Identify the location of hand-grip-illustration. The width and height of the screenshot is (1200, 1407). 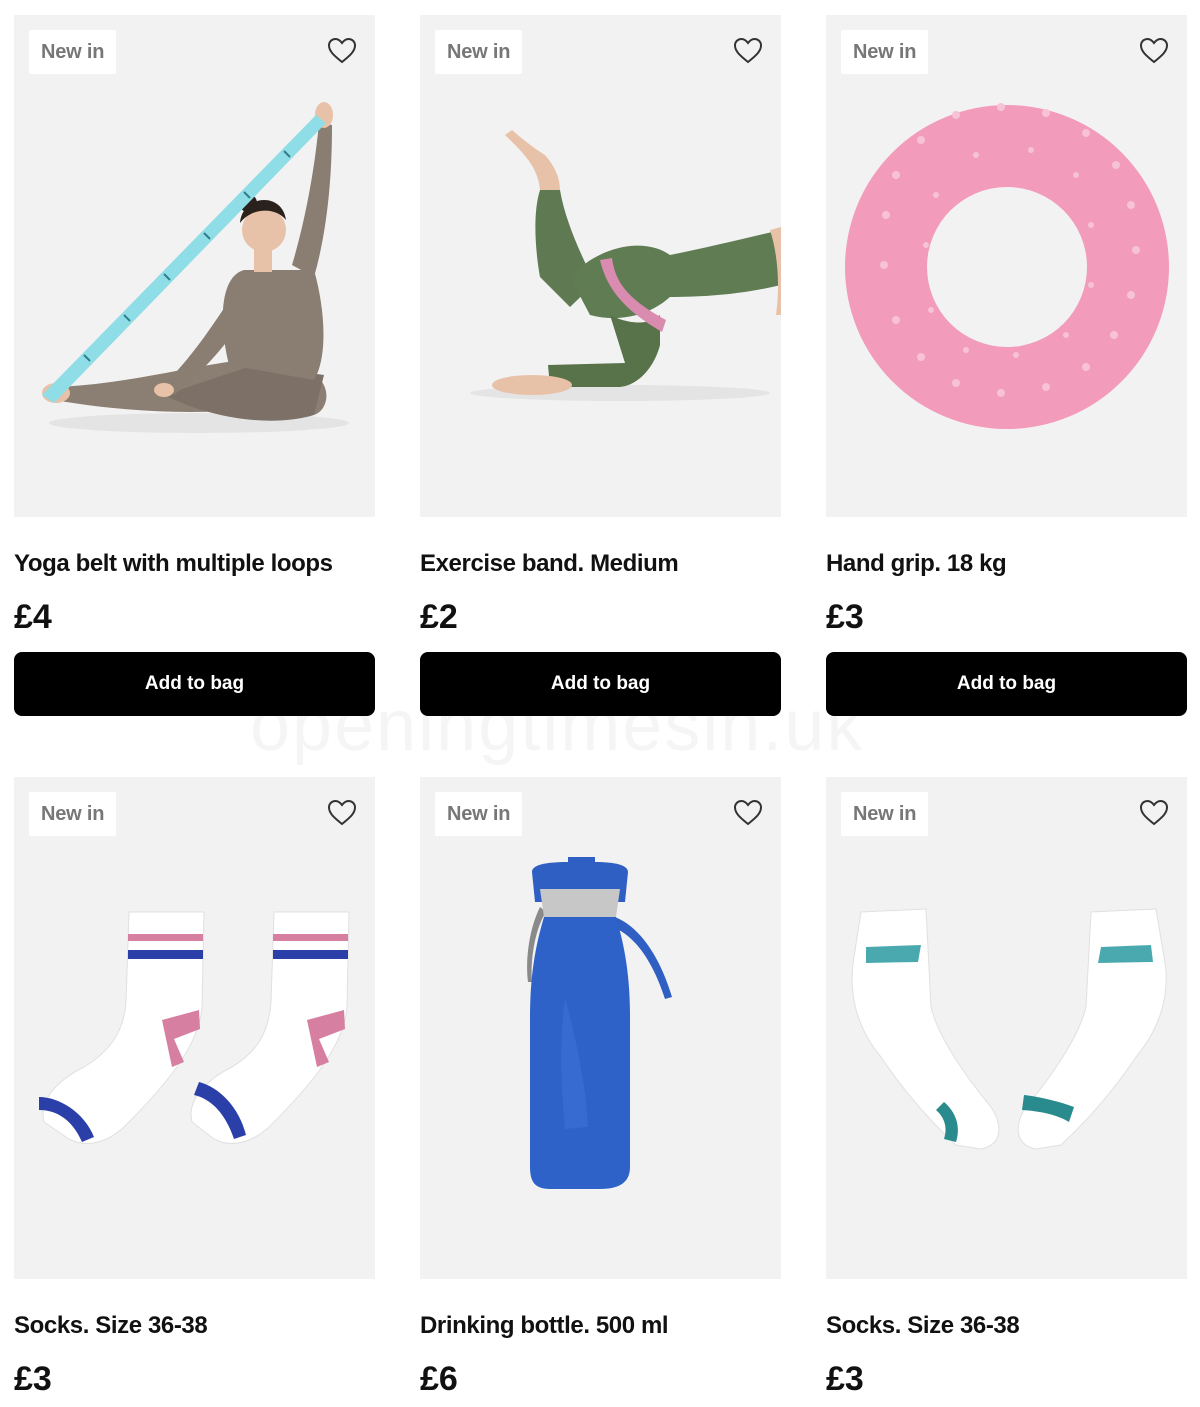
(1007, 266).